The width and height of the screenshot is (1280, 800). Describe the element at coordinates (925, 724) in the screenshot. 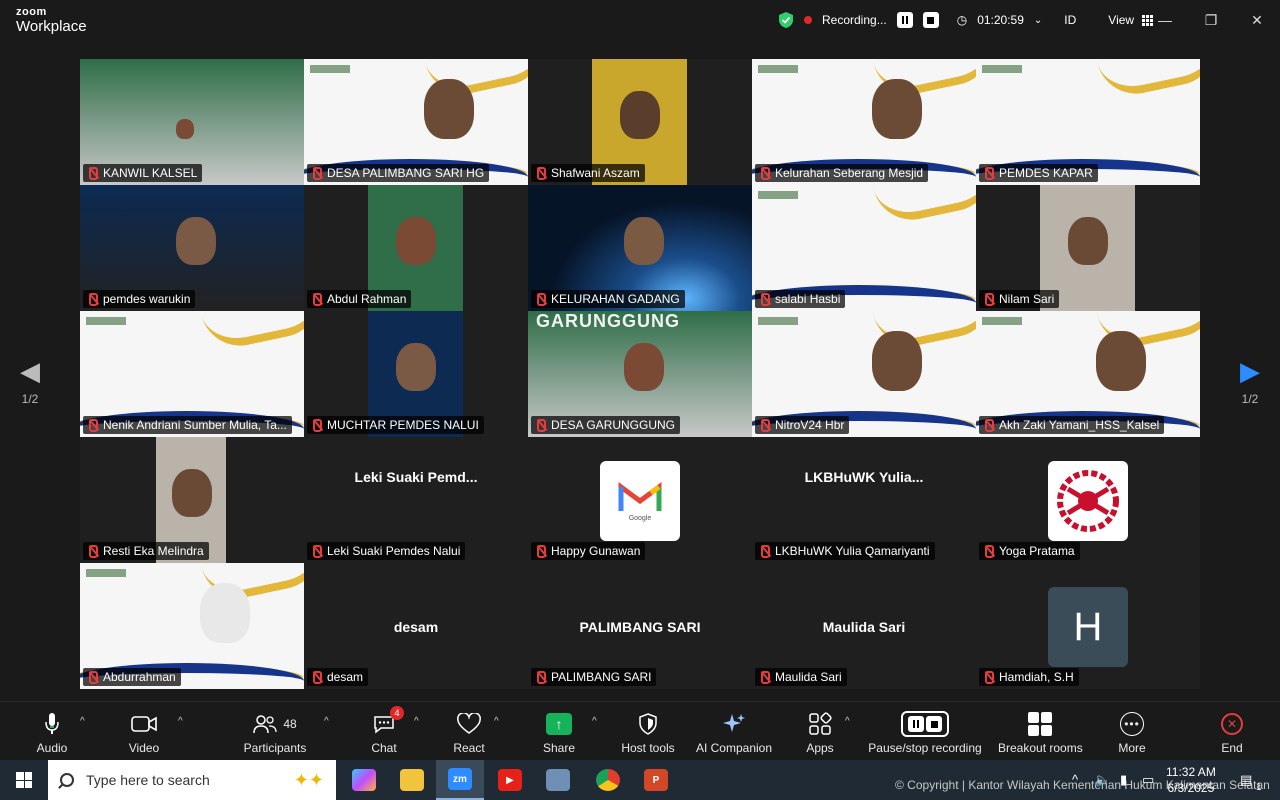

I see `pause-recording-icon` at that location.